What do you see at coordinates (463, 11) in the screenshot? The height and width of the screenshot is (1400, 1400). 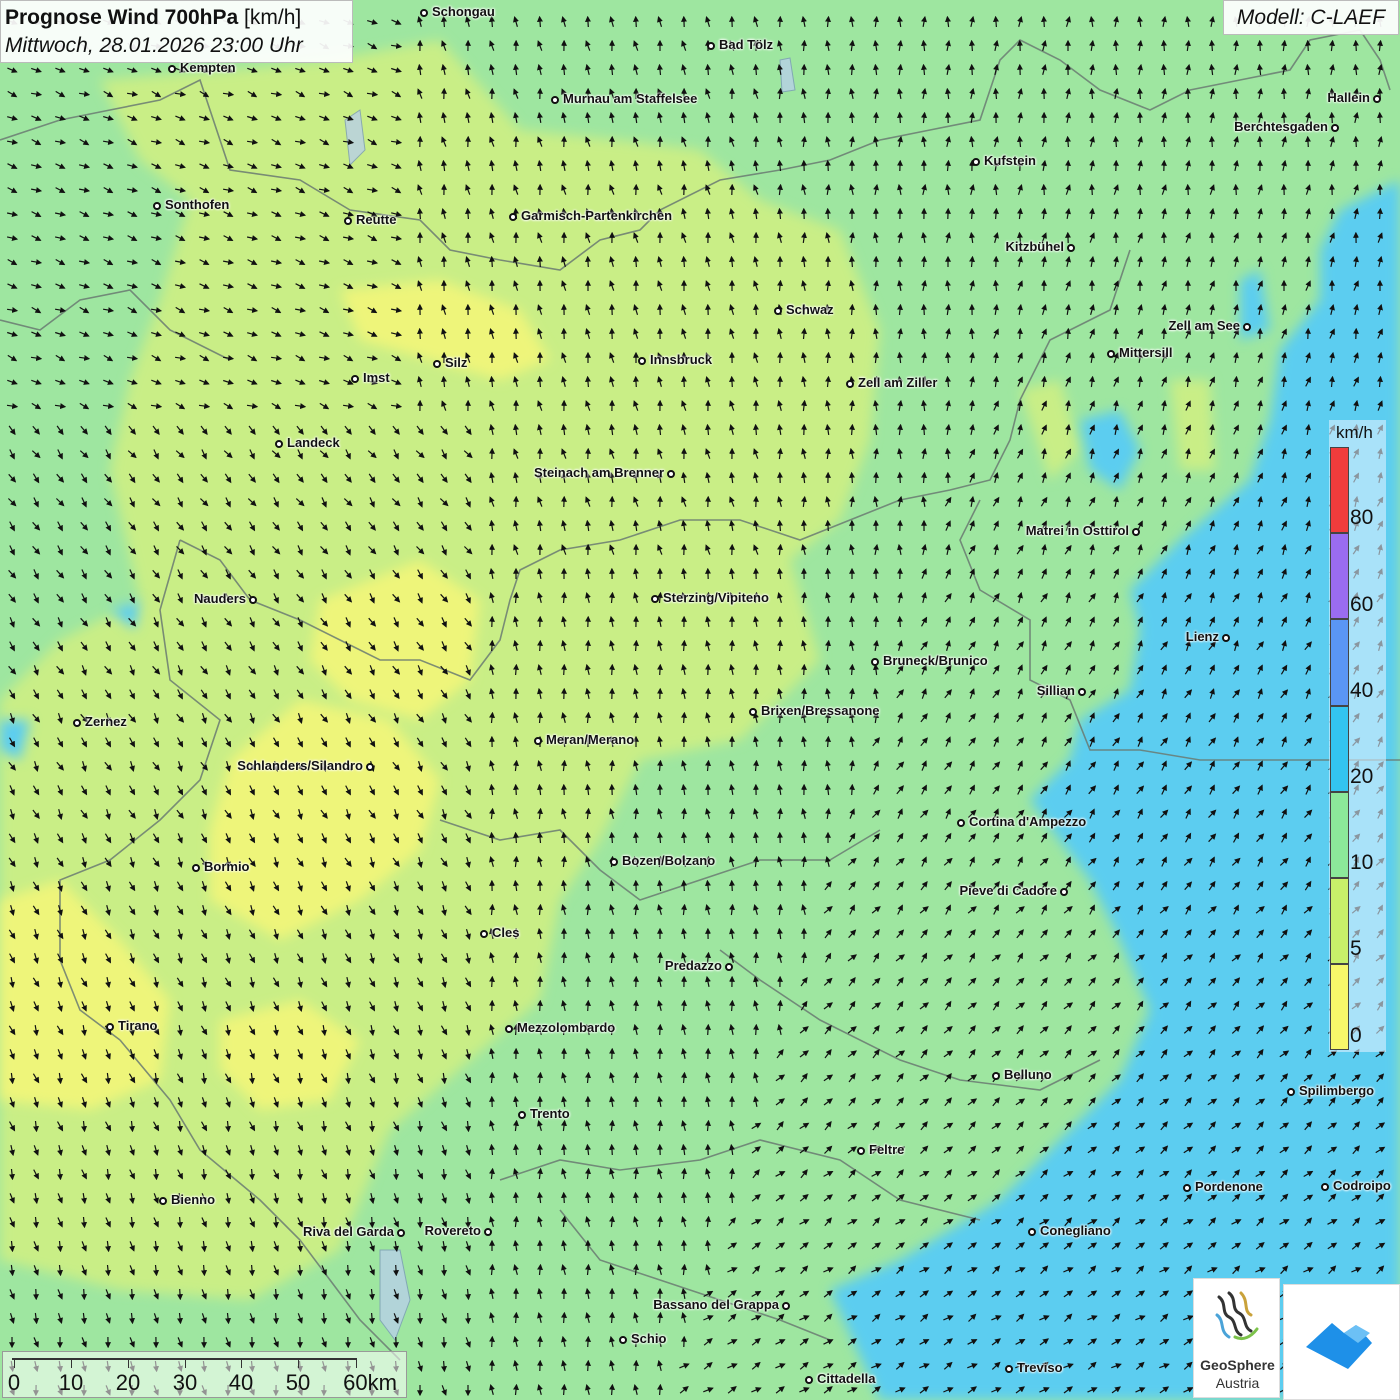 I see `city-label: Schongau` at bounding box center [463, 11].